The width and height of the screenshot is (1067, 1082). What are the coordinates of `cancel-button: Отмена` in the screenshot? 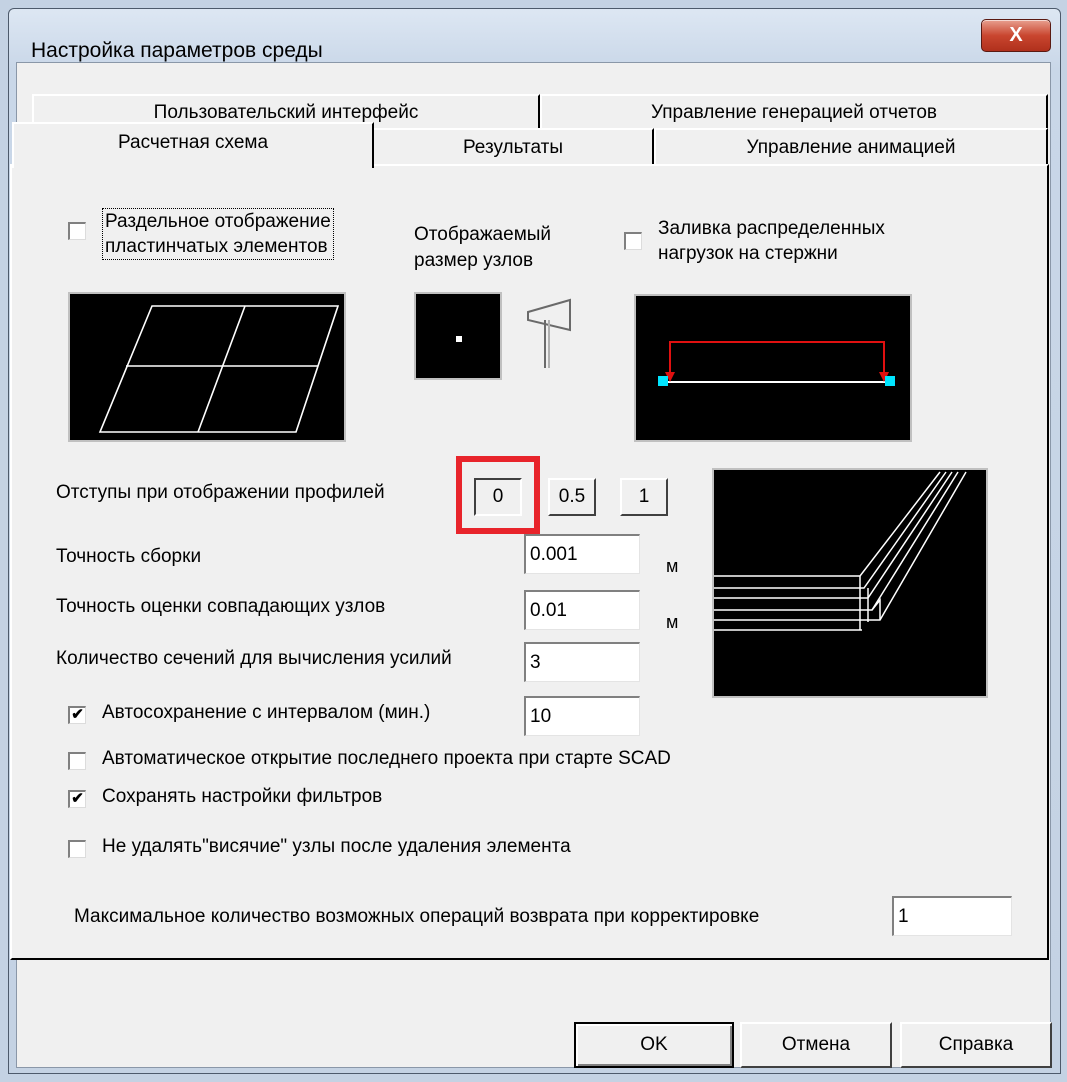 It's located at (816, 1045).